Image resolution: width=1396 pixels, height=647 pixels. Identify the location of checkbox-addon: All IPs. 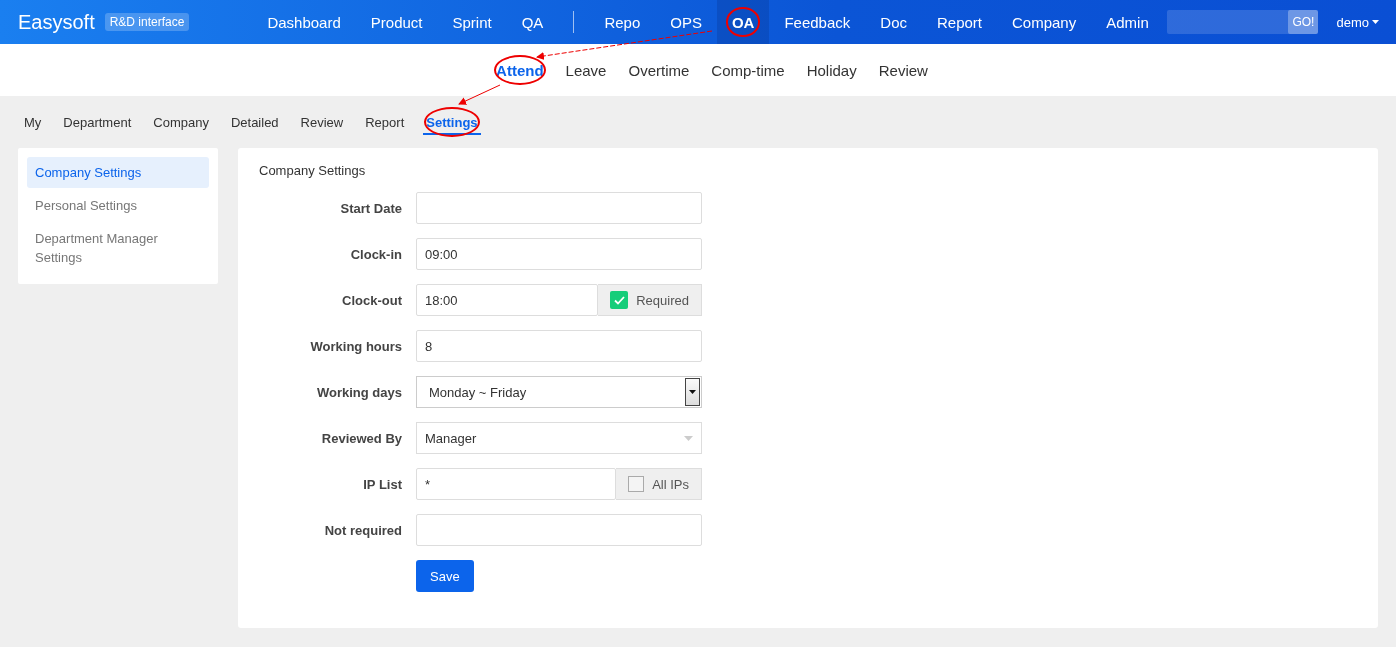
(659, 484).